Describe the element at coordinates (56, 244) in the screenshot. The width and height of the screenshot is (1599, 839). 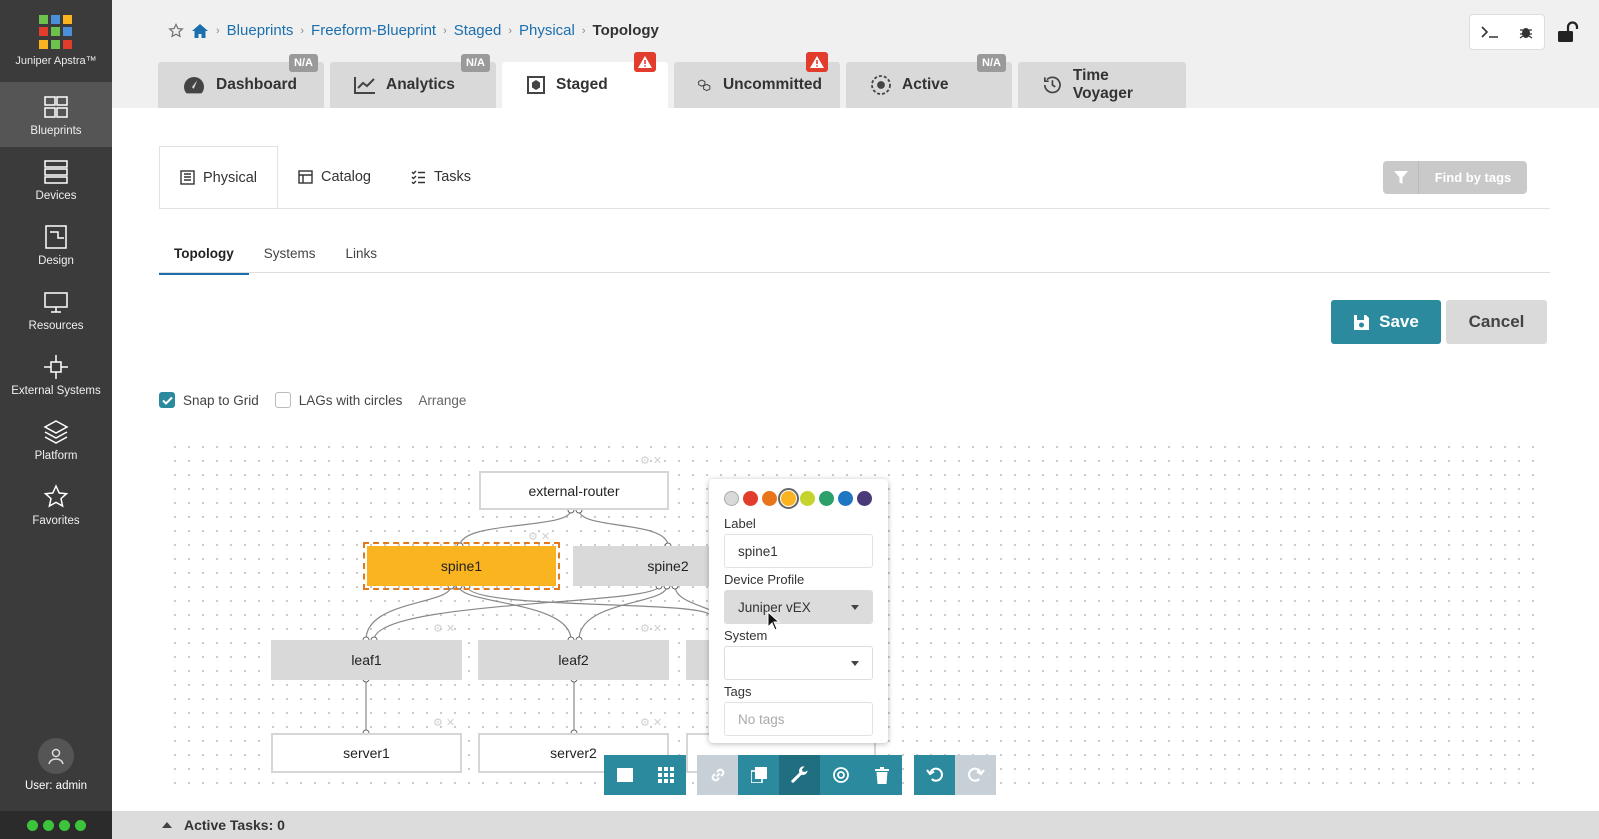
I see `sidebar-item-design: Design` at that location.